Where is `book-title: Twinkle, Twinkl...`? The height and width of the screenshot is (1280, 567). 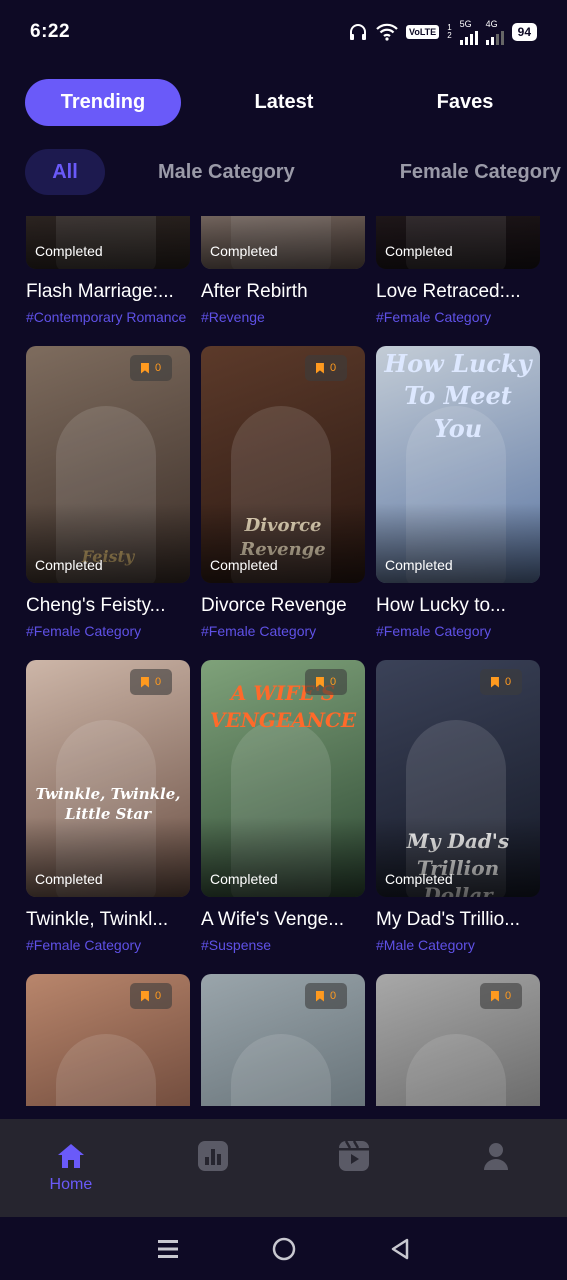 book-title: Twinkle, Twinkl... is located at coordinates (108, 920).